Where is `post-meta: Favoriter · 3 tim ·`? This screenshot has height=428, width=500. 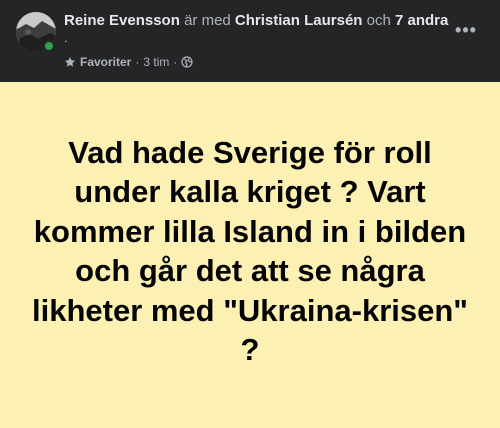 post-meta: Favoriter · 3 tim · is located at coordinates (128, 62).